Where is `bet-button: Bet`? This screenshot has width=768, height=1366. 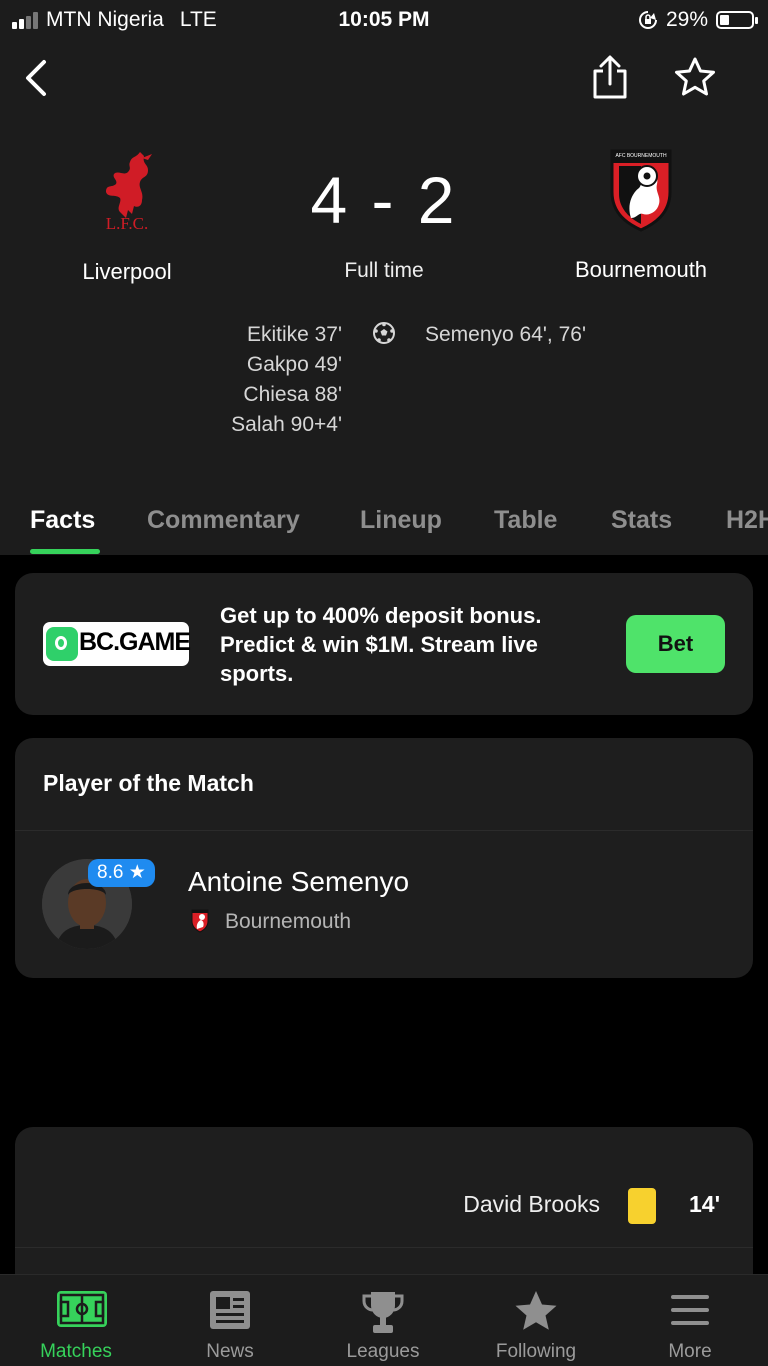 bet-button: Bet is located at coordinates (675, 644).